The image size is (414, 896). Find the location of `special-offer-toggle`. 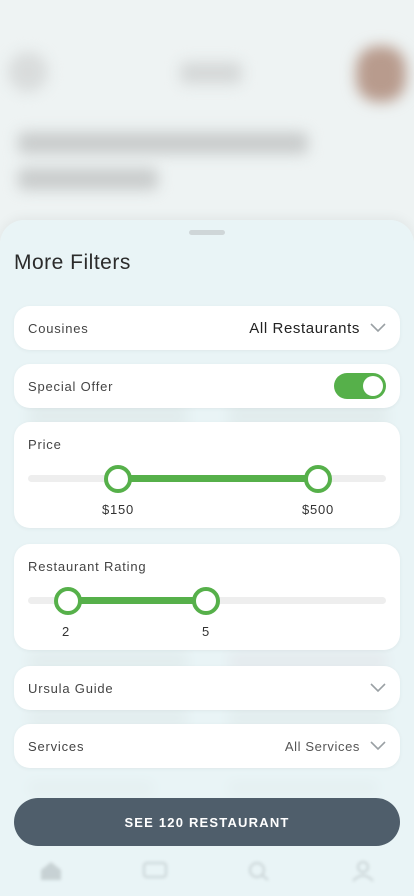

special-offer-toggle is located at coordinates (360, 386).